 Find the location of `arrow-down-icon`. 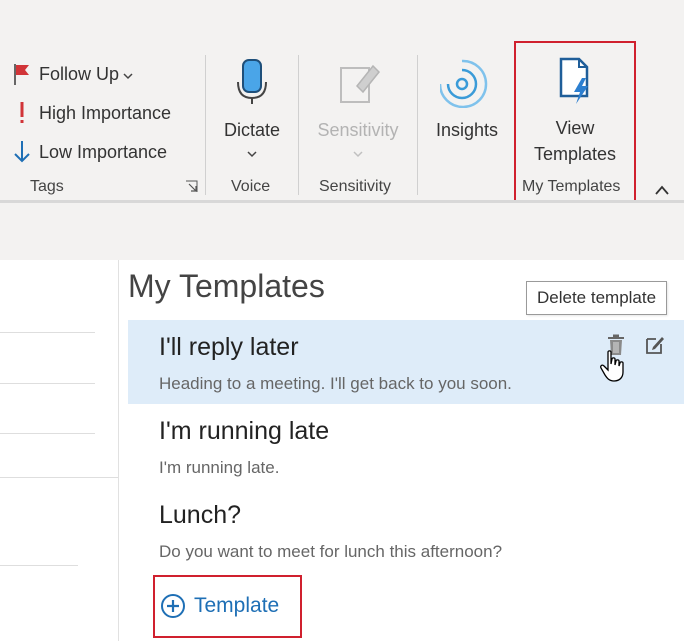

arrow-down-icon is located at coordinates (22, 152).